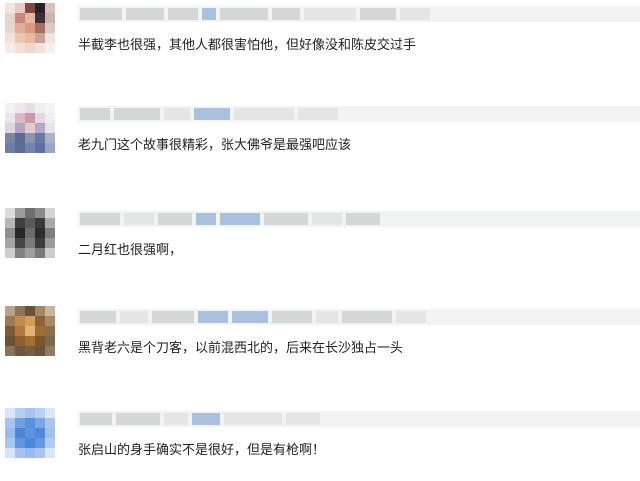 The image size is (640, 481). What do you see at coordinates (202, 450) in the screenshot?
I see `comment-text: 张启山的身手确实不是很好，但是有枪啊！` at bounding box center [202, 450].